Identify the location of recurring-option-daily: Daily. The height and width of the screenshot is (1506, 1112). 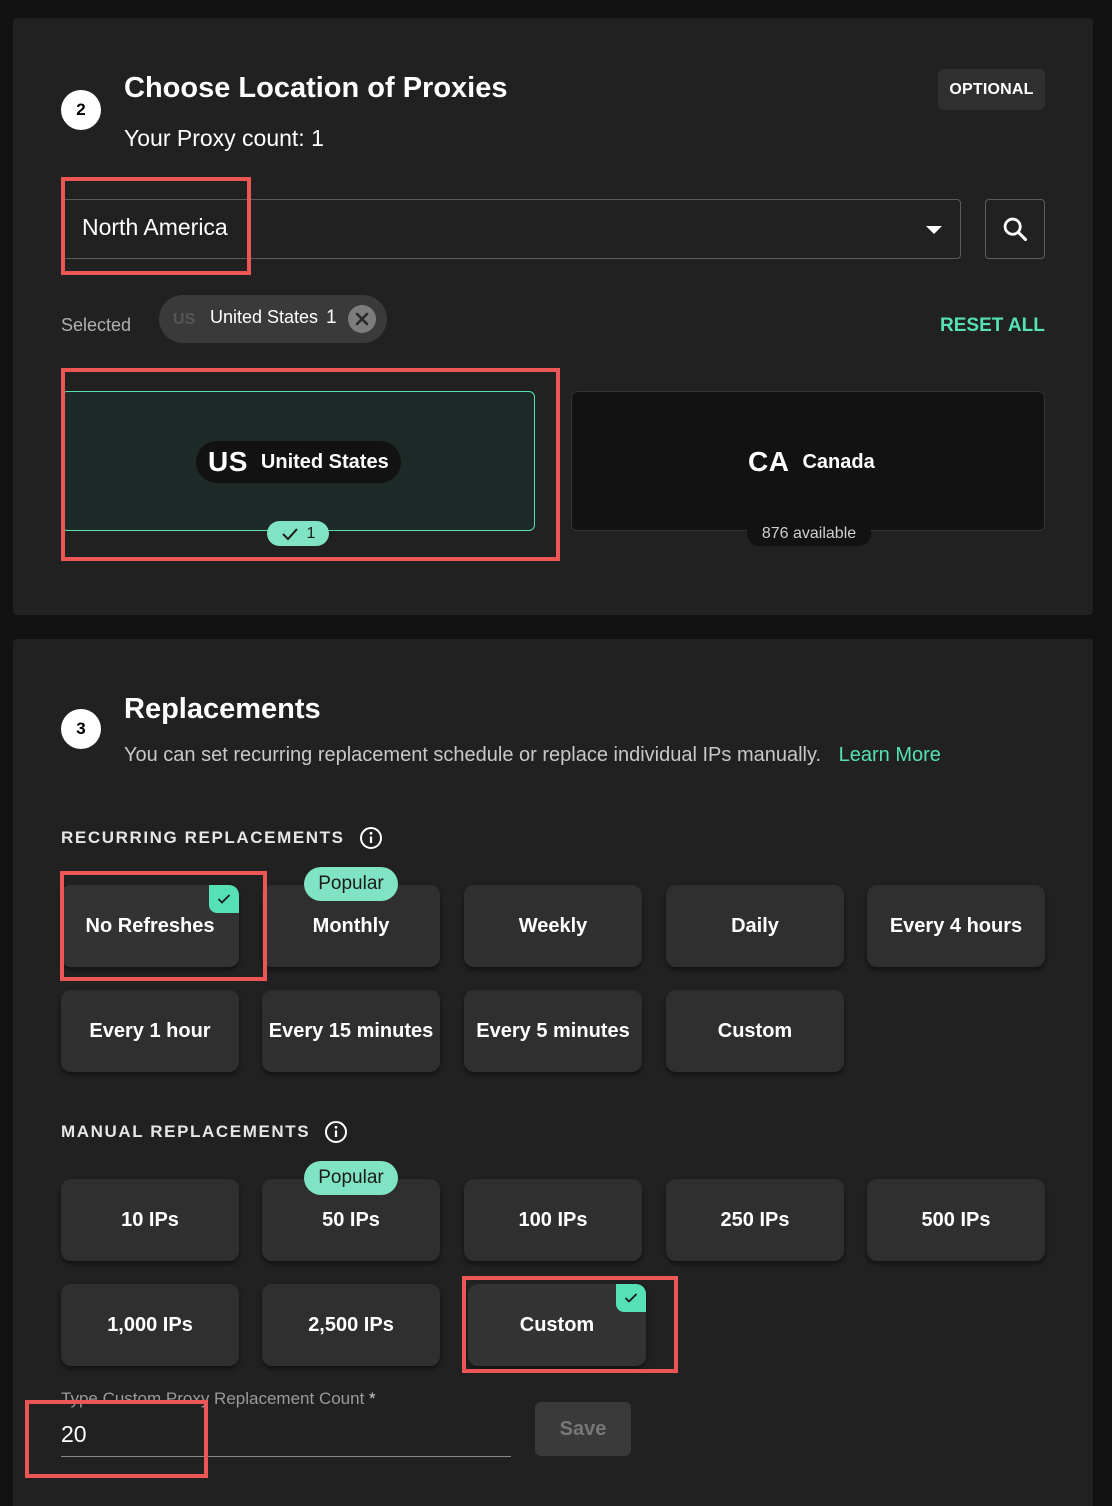
(755, 926).